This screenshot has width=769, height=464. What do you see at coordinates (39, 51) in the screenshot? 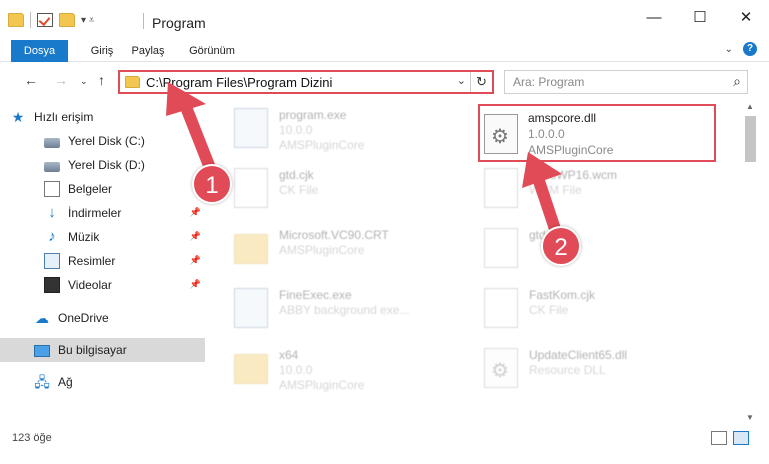
I see `tab-file: Dosya` at bounding box center [39, 51].